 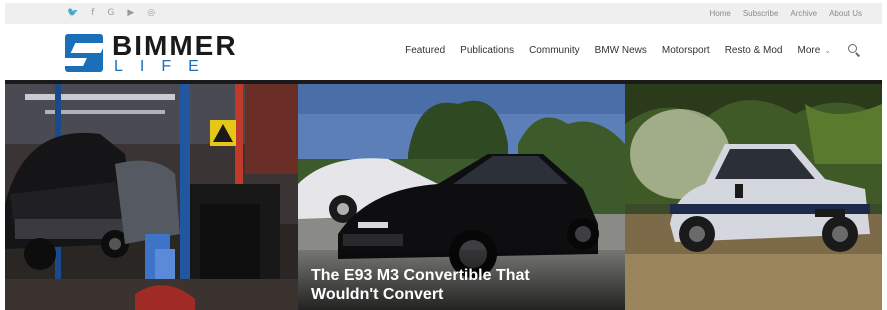 What do you see at coordinates (621, 50) in the screenshot?
I see `nav-item-bmw-news: BMW News` at bounding box center [621, 50].